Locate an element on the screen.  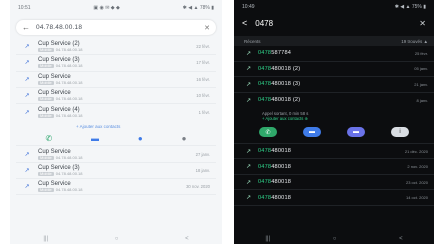
call-date: 30 nov. 2020 is located at coordinates (198, 187).